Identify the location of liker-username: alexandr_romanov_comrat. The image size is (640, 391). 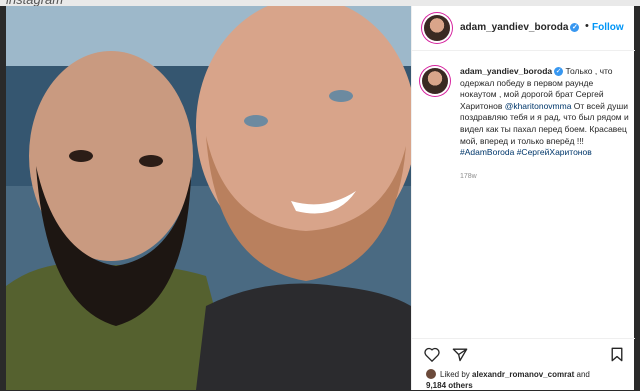
(523, 374).